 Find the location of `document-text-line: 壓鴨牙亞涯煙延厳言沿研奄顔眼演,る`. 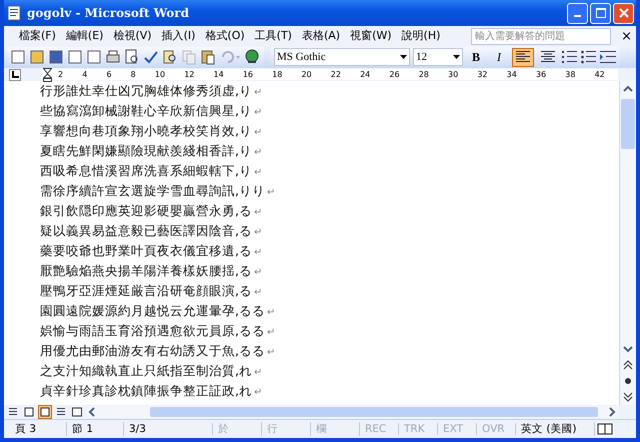

document-text-line: 壓鴨牙亞涯煙延厳言沿研奄顔眼演,る is located at coordinates (146, 290).